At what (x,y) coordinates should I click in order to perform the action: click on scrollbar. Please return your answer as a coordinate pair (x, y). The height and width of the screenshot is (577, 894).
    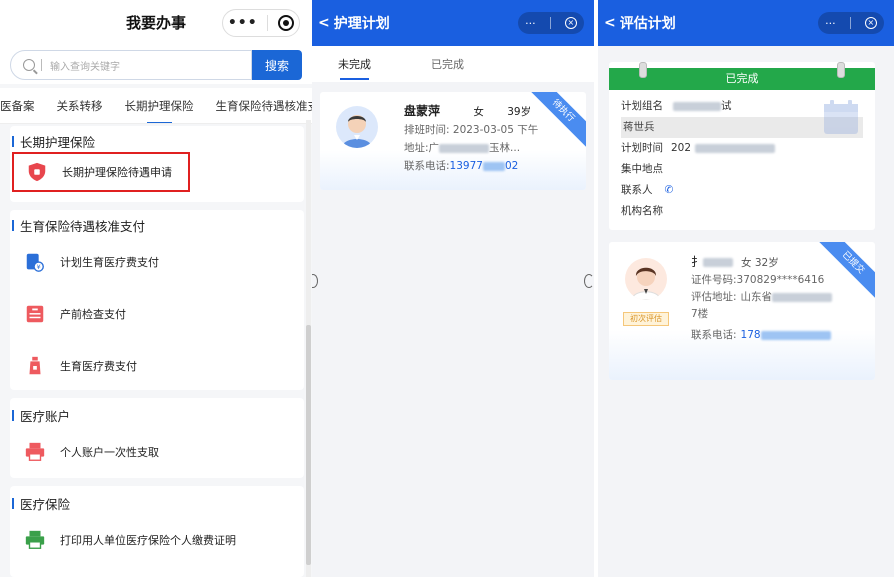
    Looking at the image, I should click on (308, 445).